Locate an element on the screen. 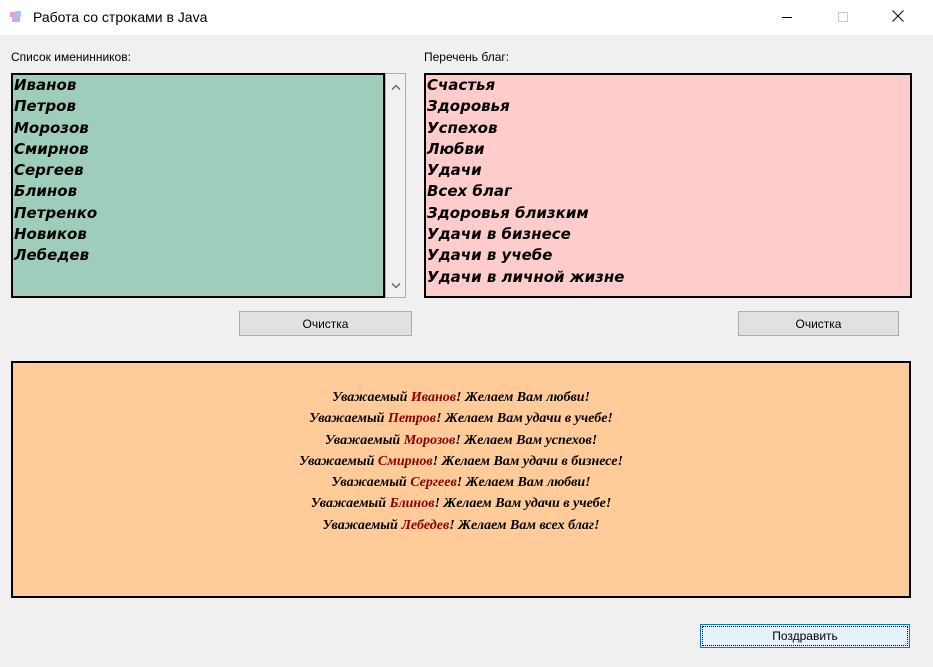 The image size is (933, 667). benefits-label: Перечень благ: is located at coordinates (467, 57).